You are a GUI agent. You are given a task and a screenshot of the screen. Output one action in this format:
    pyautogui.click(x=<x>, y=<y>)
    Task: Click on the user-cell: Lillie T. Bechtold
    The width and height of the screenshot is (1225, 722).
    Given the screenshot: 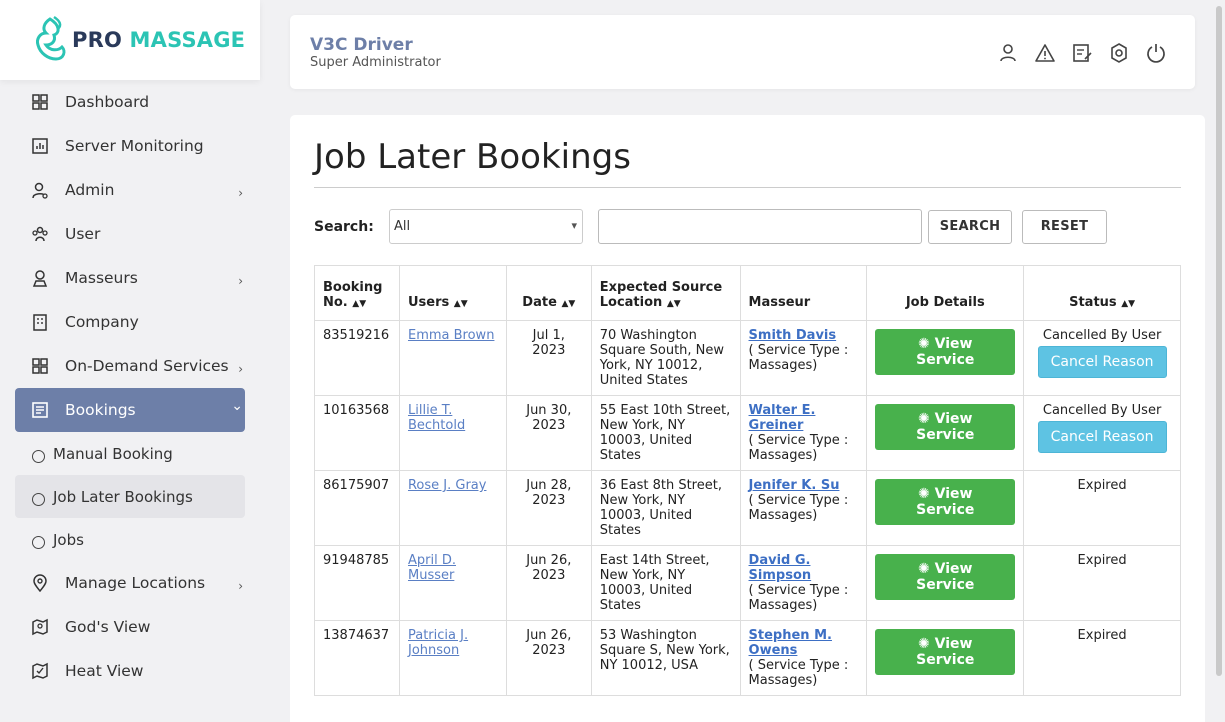 What is the action you would take?
    pyautogui.click(x=452, y=433)
    